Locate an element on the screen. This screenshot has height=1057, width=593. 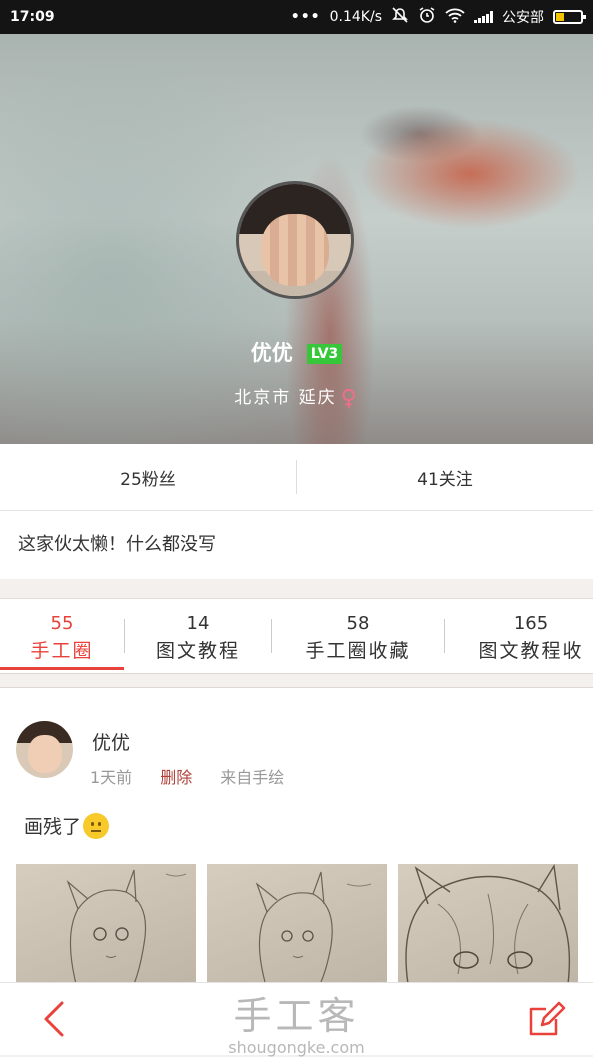
tab-count: 58 is located at coordinates (358, 623).